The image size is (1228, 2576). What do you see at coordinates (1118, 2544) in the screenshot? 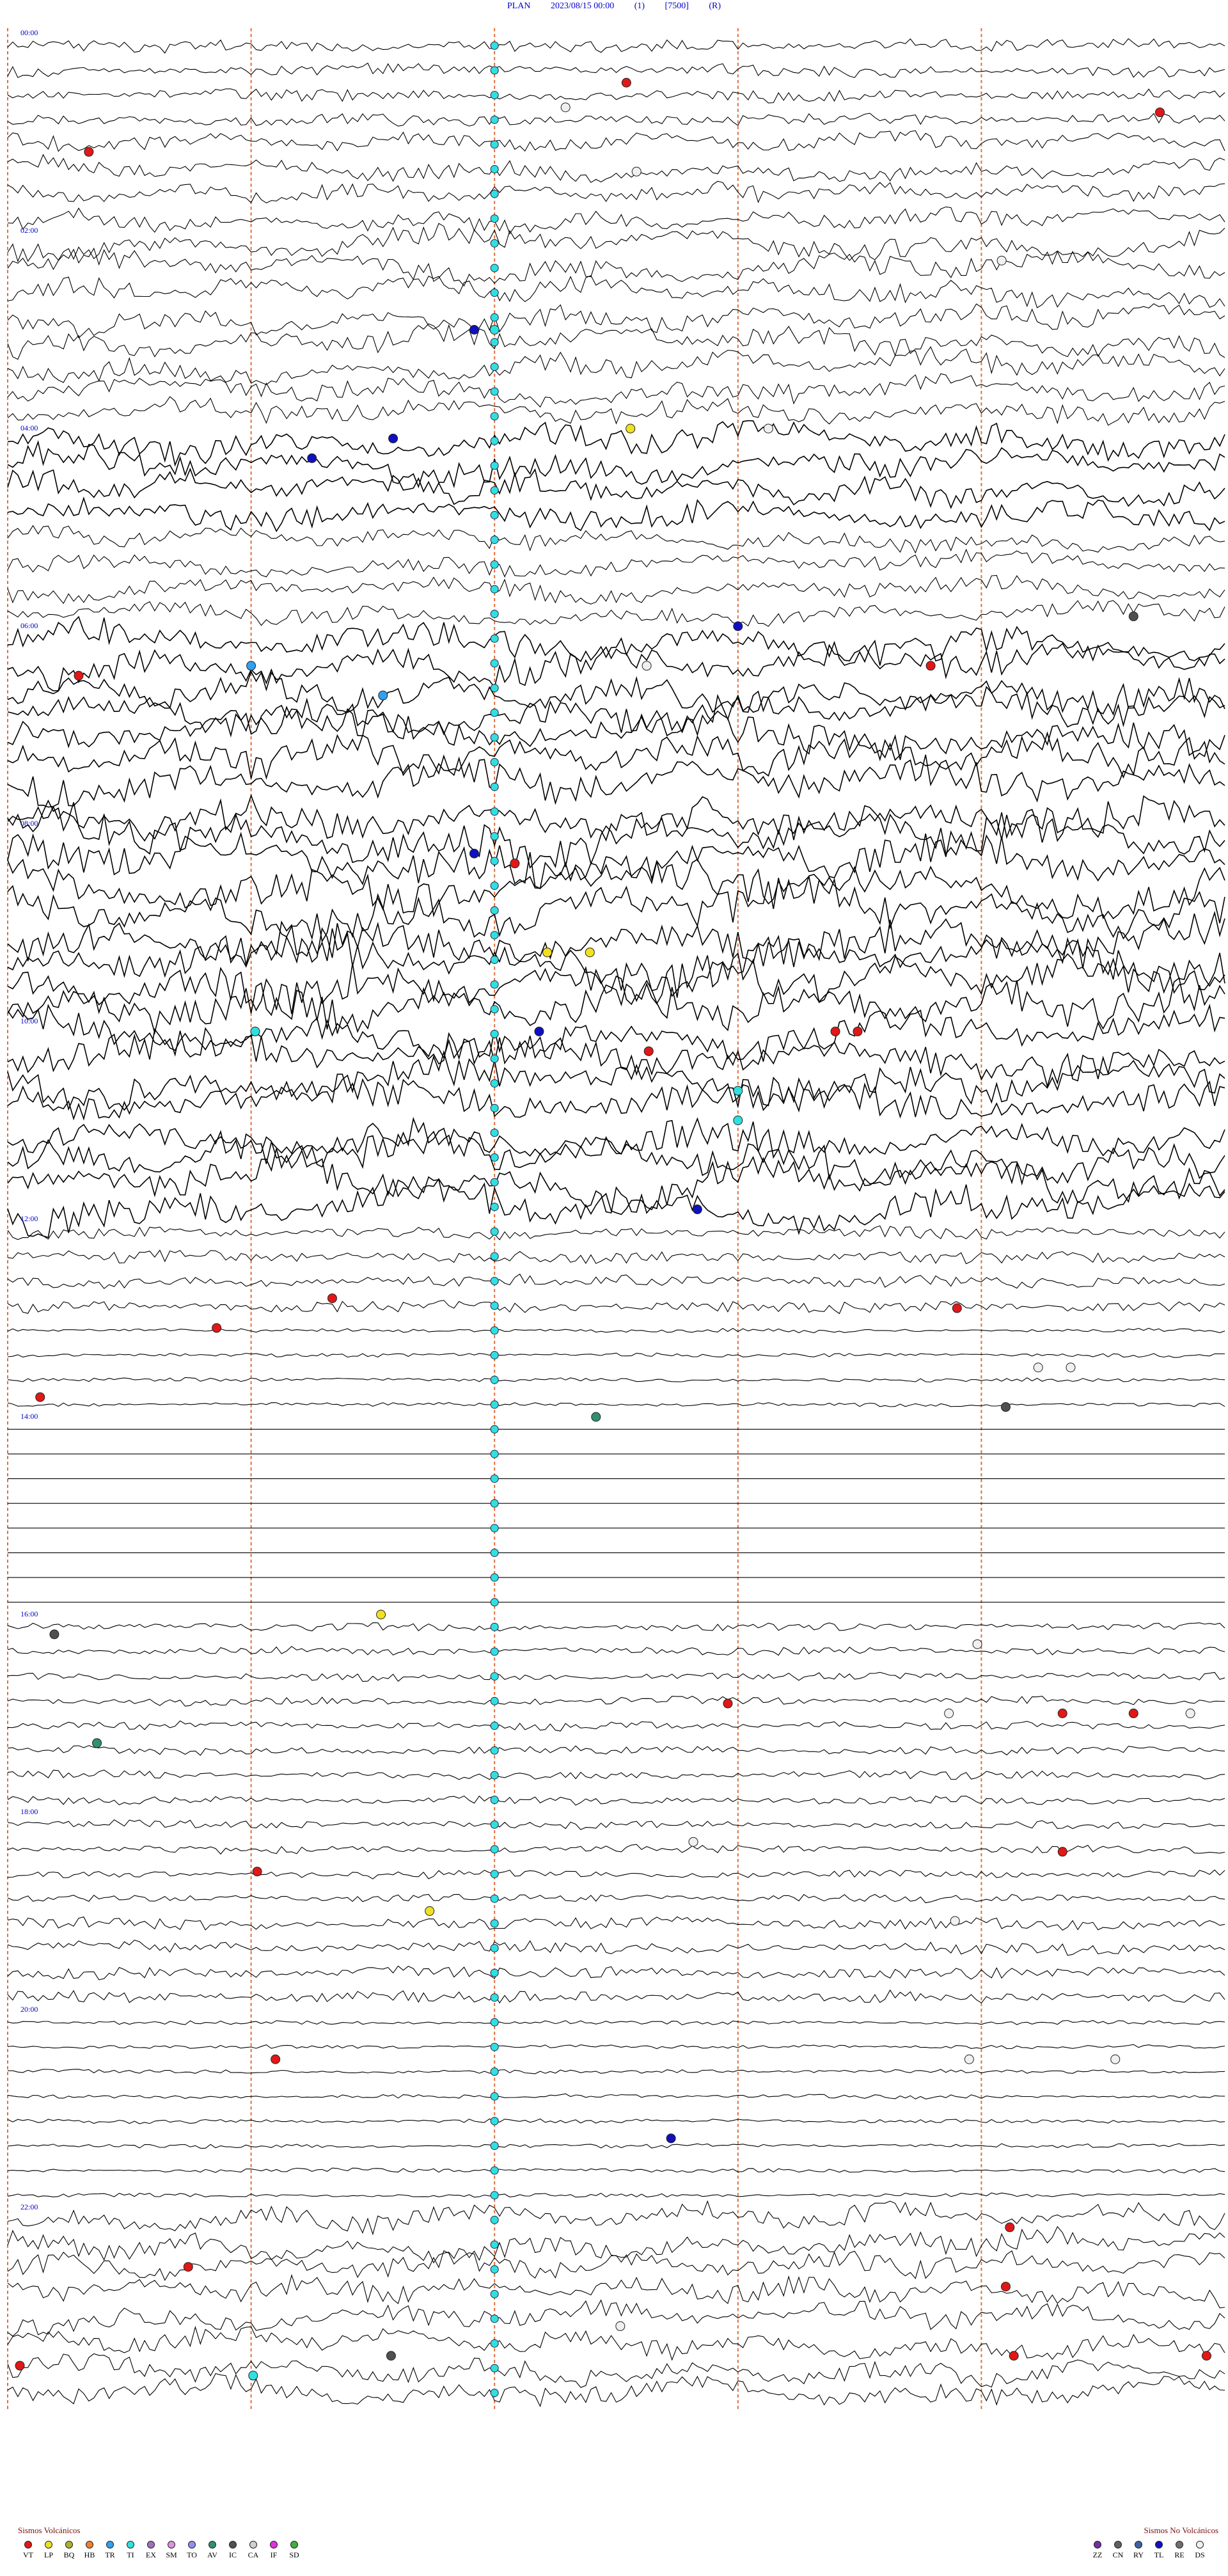
I see `legend-dot-cn` at bounding box center [1118, 2544].